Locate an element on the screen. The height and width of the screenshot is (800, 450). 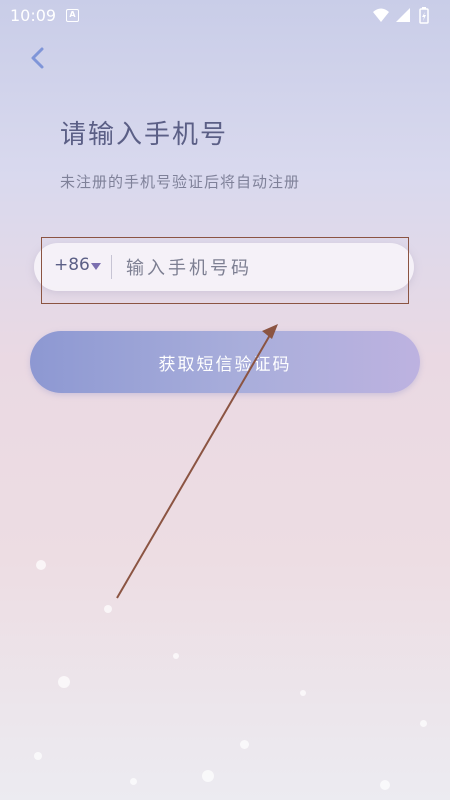
chevron-left-icon is located at coordinates (37, 58).